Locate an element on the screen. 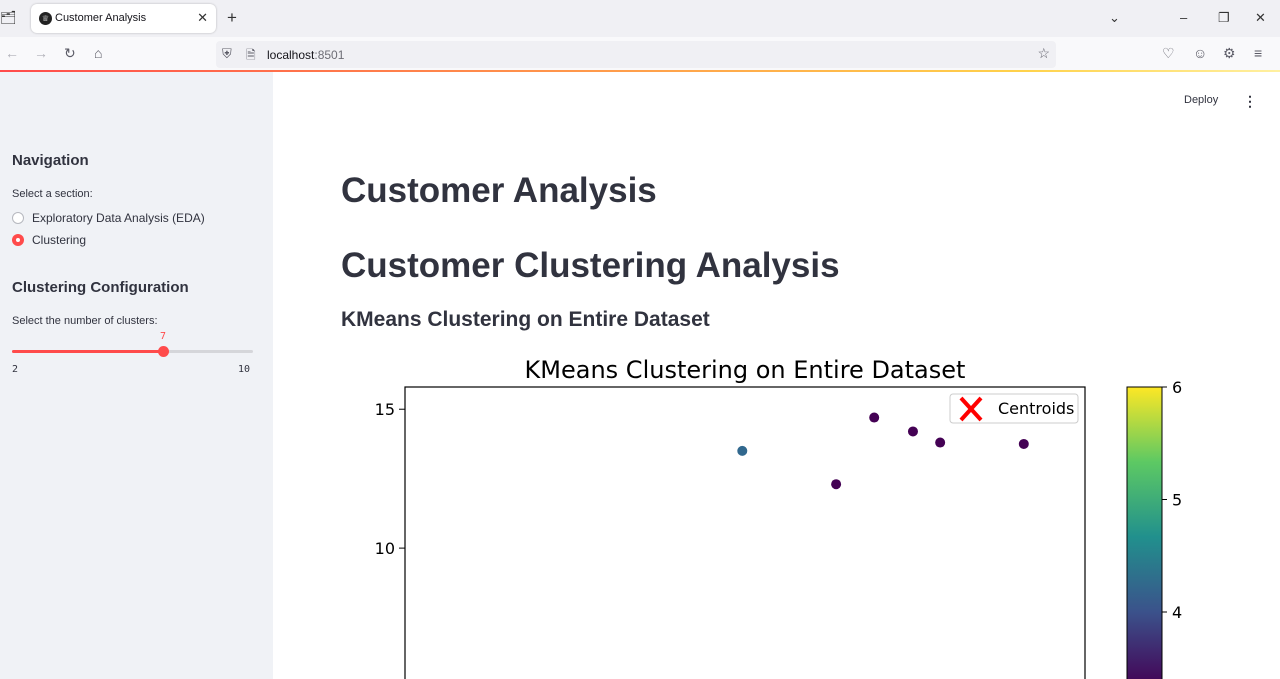 Image resolution: width=1280 pixels, height=679 pixels. browser-tab: ♕ Customer Analysis ✕ is located at coordinates (123, 18).